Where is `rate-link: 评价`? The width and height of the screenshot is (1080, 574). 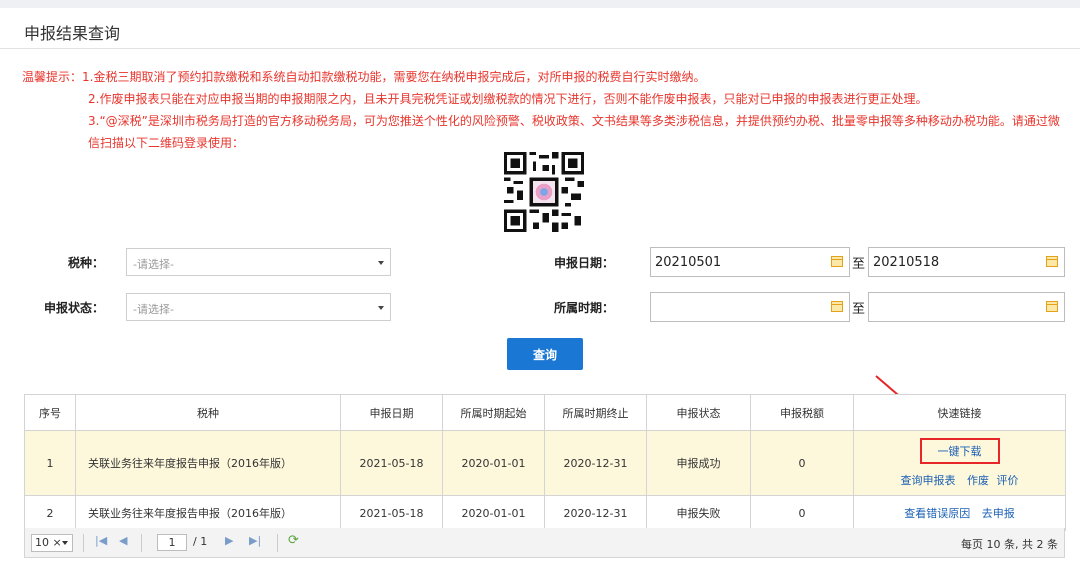
rate-link: 评价 is located at coordinates (1008, 480).